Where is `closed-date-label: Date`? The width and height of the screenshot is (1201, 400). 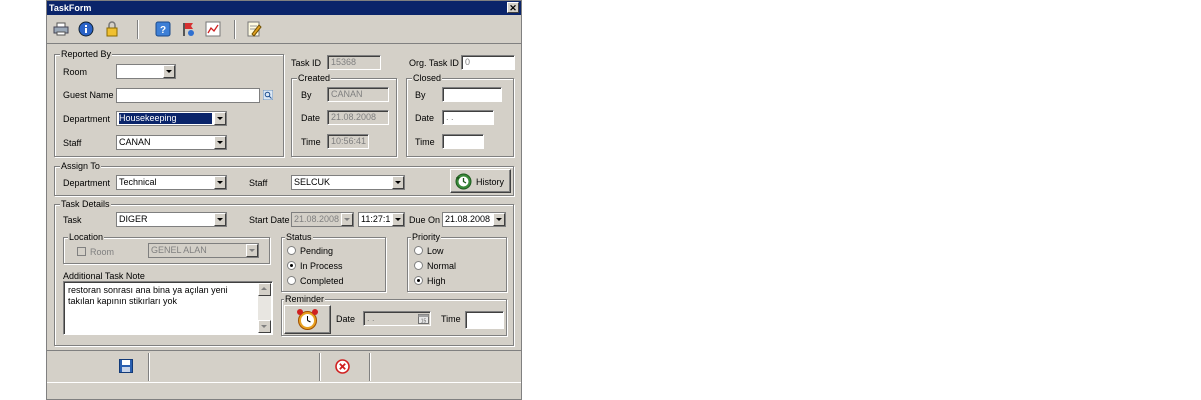
closed-date-label: Date is located at coordinates (425, 118).